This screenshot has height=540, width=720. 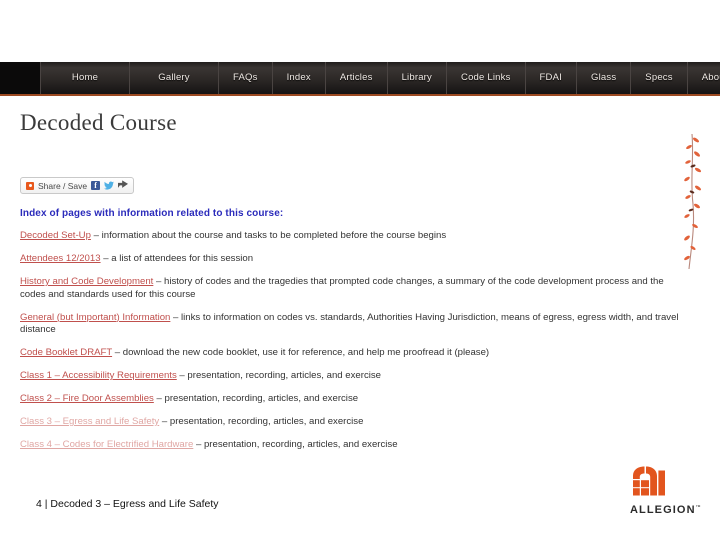 I want to click on nav-item-label: Articles, so click(x=356, y=77).